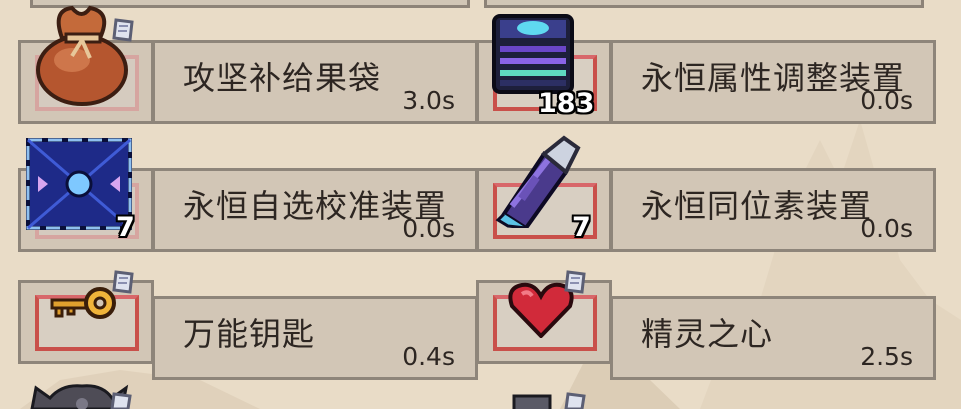 The width and height of the screenshot is (961, 409). I want to click on item-time: 3.0s, so click(428, 100).